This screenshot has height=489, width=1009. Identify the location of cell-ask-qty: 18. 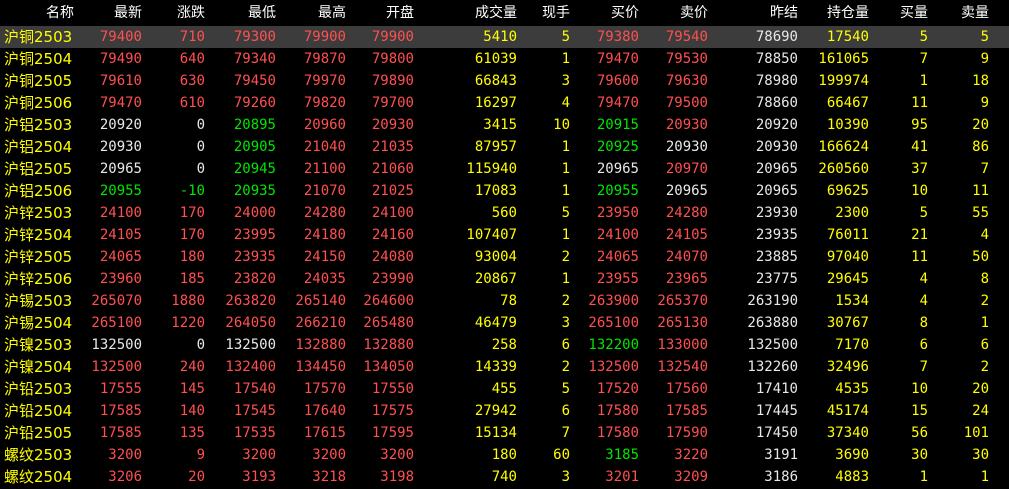
(980, 81).